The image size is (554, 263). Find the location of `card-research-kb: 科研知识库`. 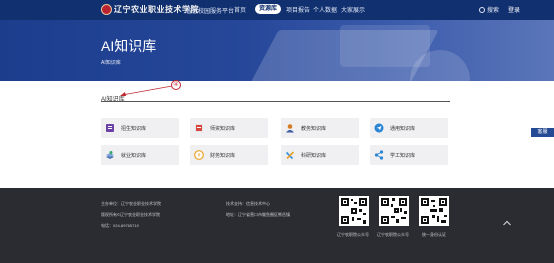

card-research-kb: 科研知识库 is located at coordinates (320, 155).